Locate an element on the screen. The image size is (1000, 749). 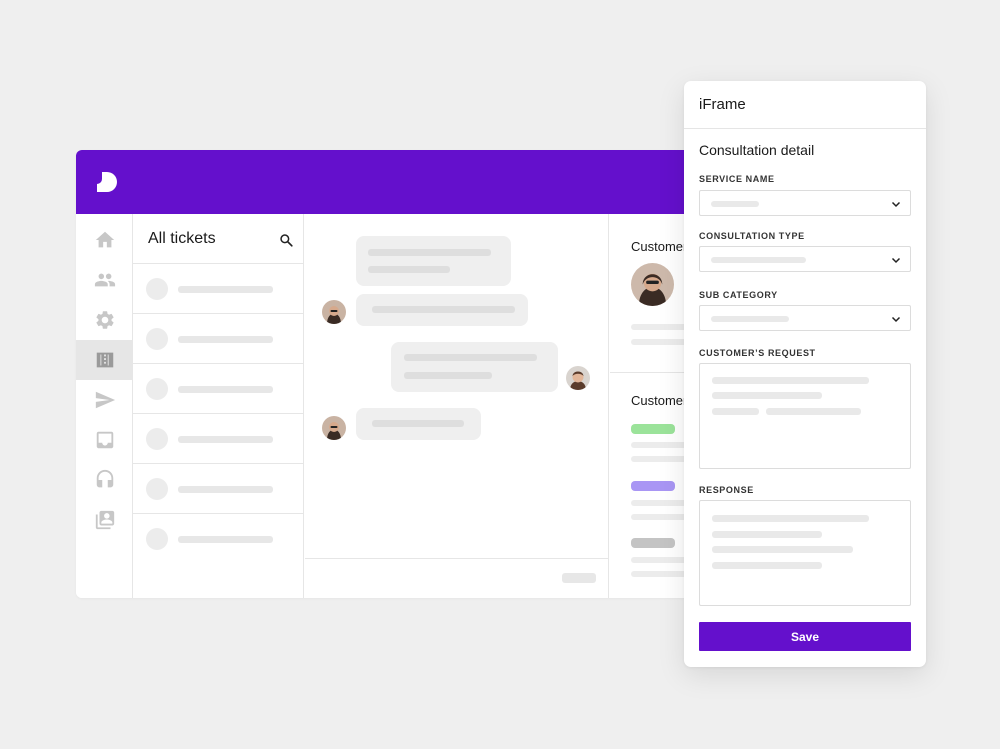
nav-inbox is located at coordinates (104, 440).